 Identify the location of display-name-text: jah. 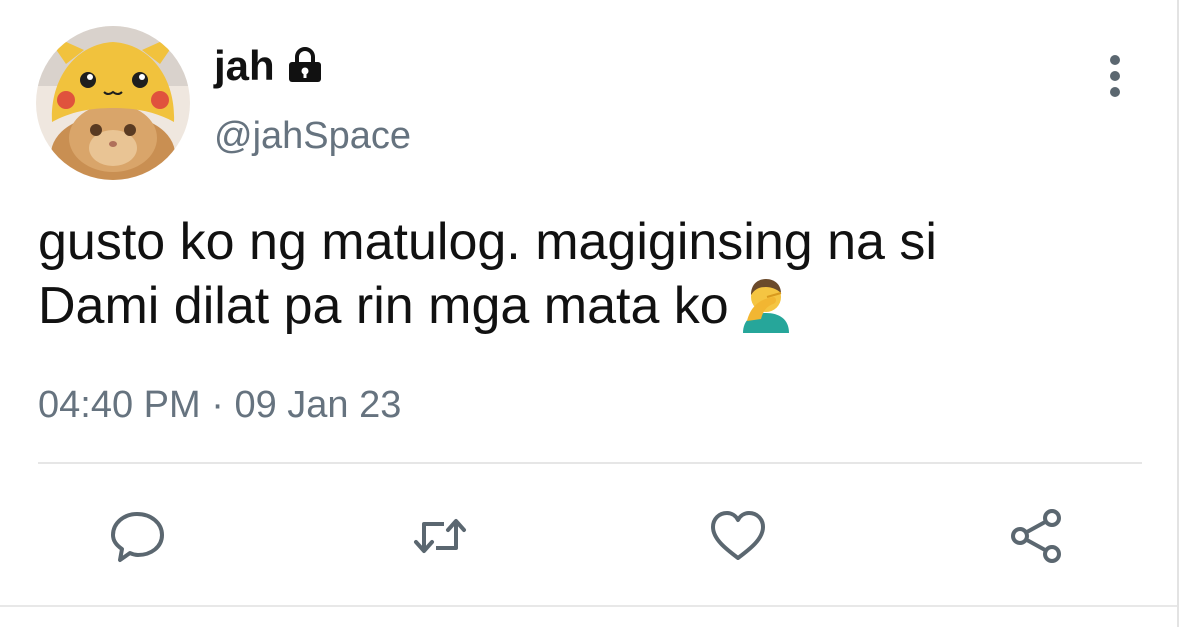
(244, 65).